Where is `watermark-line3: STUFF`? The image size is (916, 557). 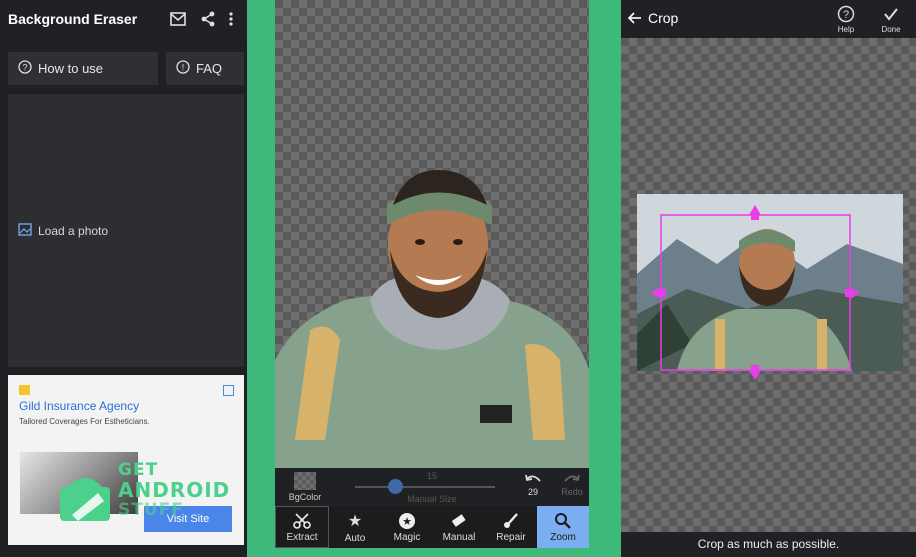
watermark-line3: STUFF is located at coordinates (151, 510).